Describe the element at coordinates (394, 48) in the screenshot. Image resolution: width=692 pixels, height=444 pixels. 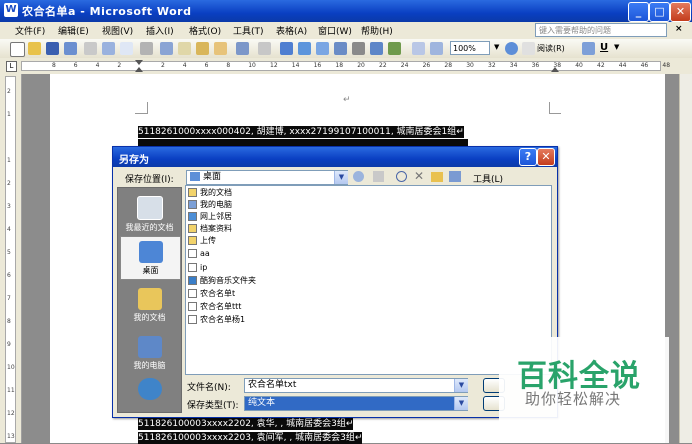
I see `document-map-icon` at that location.